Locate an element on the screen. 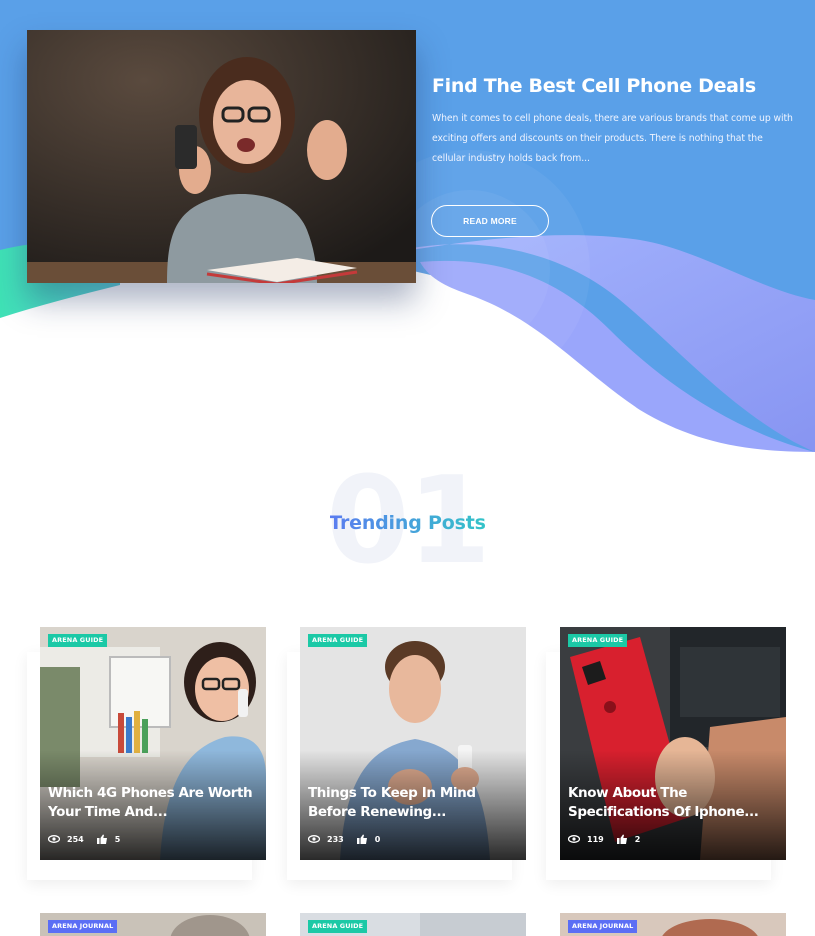  post-meta: 254 5 is located at coordinates (90, 839).